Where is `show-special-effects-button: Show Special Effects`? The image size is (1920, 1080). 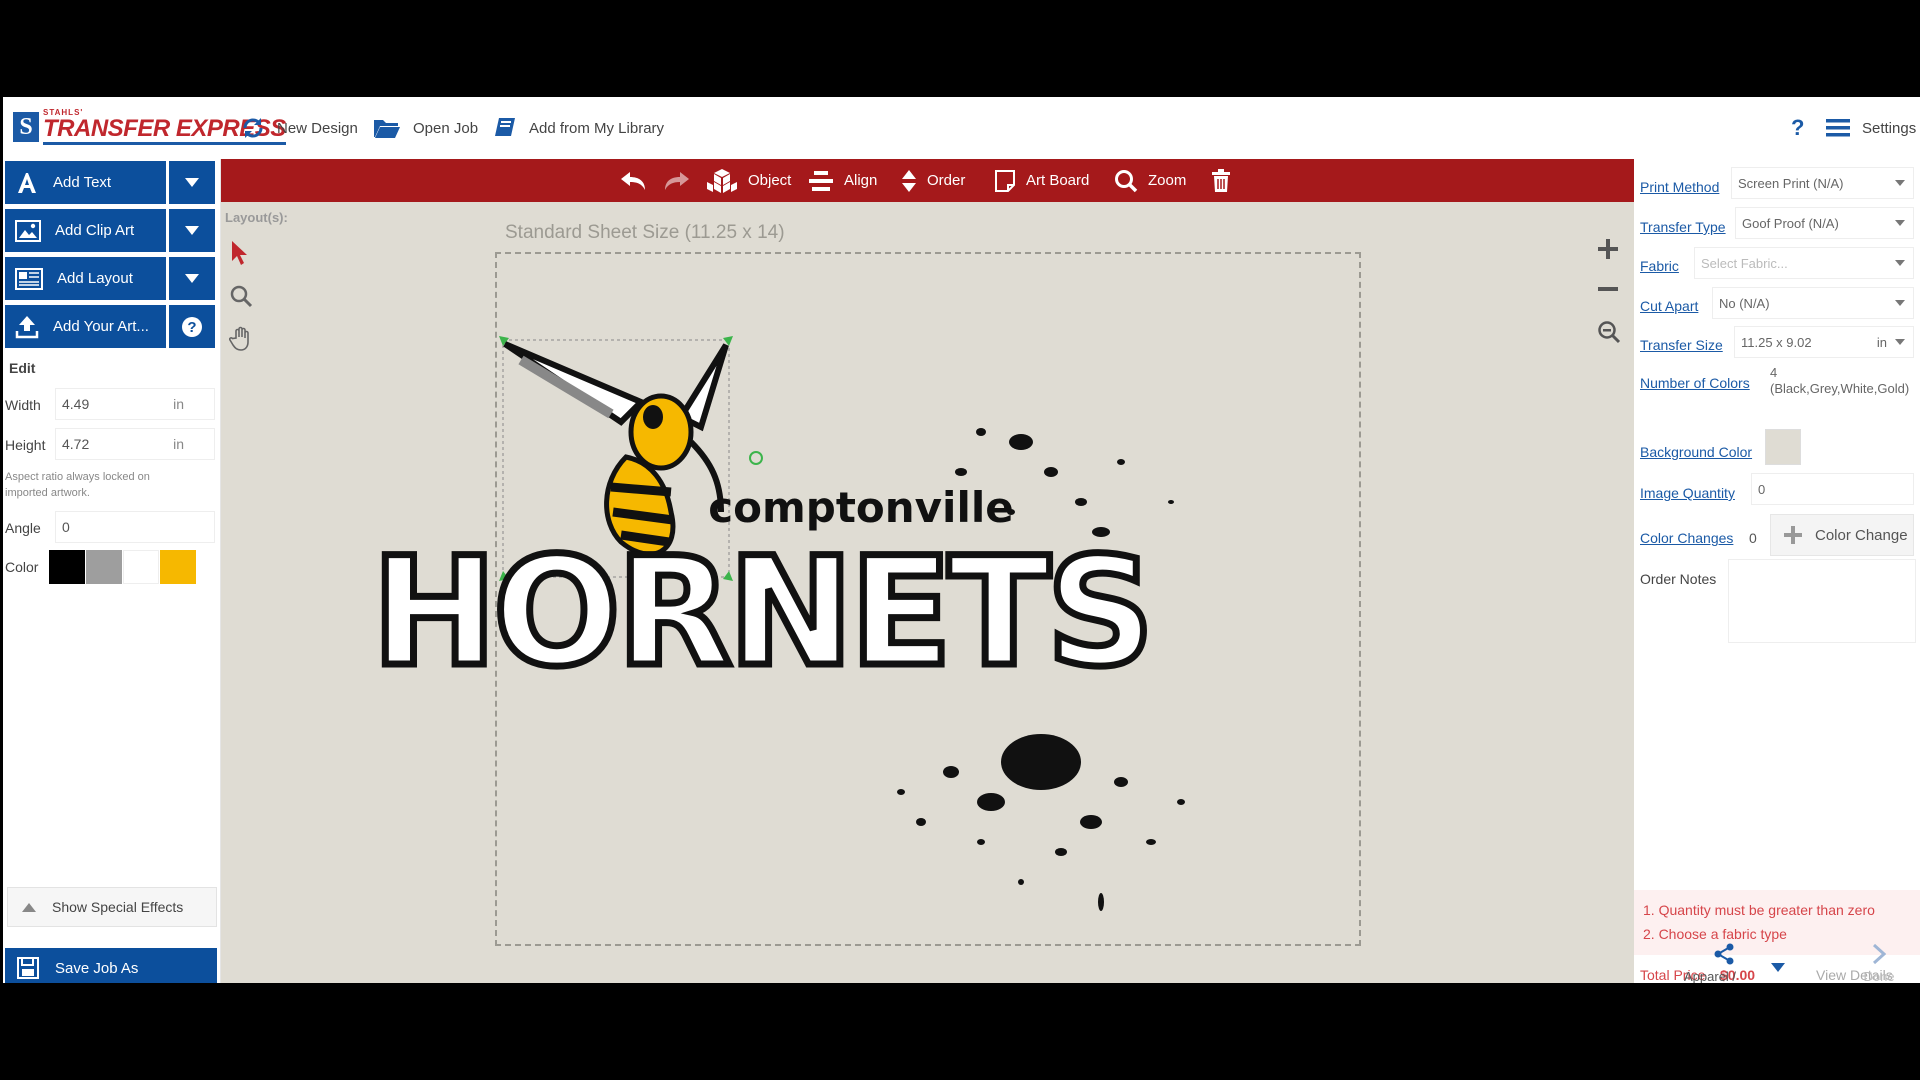 show-special-effects-button: Show Special Effects is located at coordinates (112, 907).